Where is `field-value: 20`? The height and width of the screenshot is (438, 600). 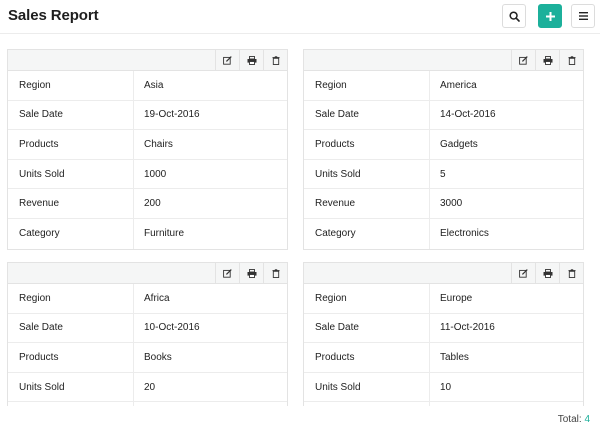
field-value: 20 is located at coordinates (150, 387).